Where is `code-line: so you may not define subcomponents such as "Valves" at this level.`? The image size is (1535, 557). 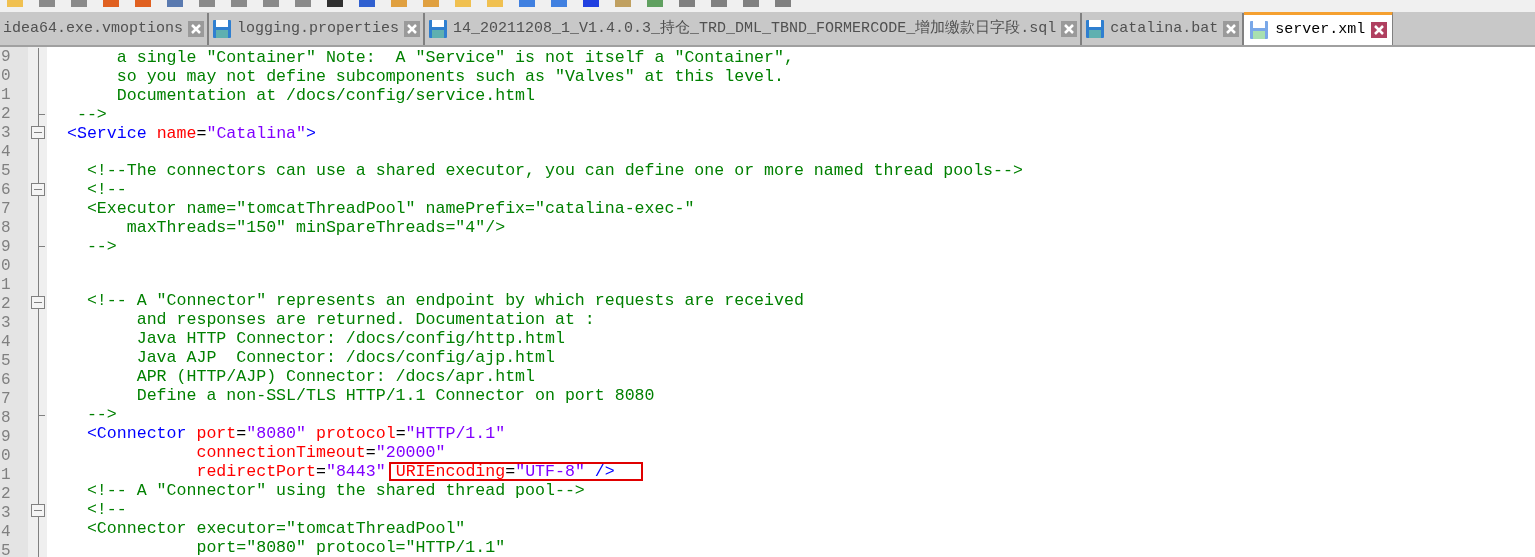 code-line: so you may not define subcomponents such as "Valves" at this level. is located at coordinates (449, 76).